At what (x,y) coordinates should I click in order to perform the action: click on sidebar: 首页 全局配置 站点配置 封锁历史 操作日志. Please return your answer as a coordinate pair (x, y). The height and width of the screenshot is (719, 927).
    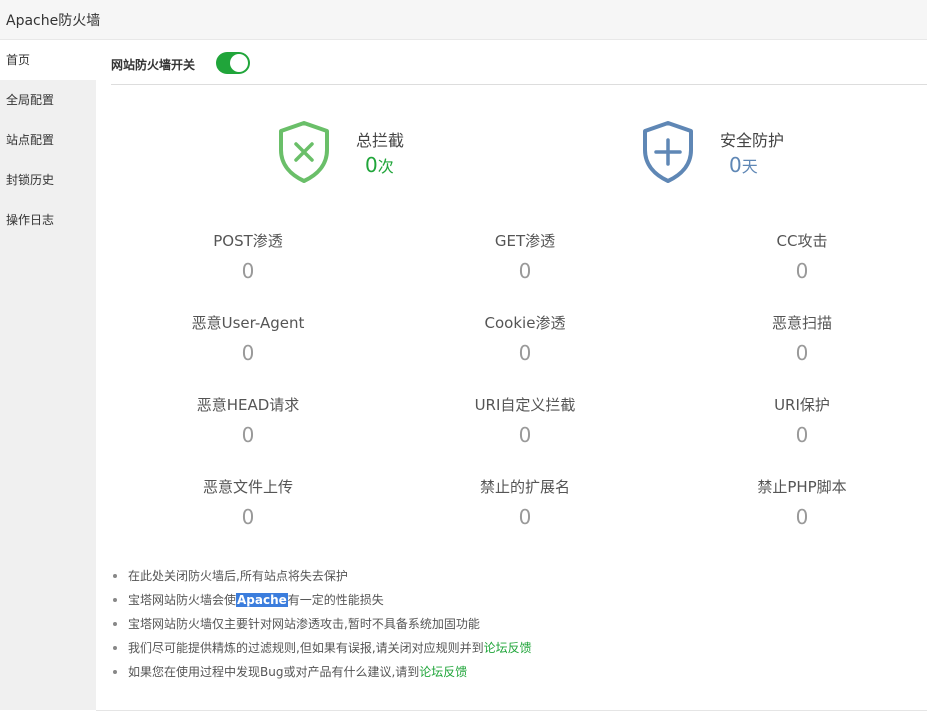
    Looking at the image, I should click on (48, 375).